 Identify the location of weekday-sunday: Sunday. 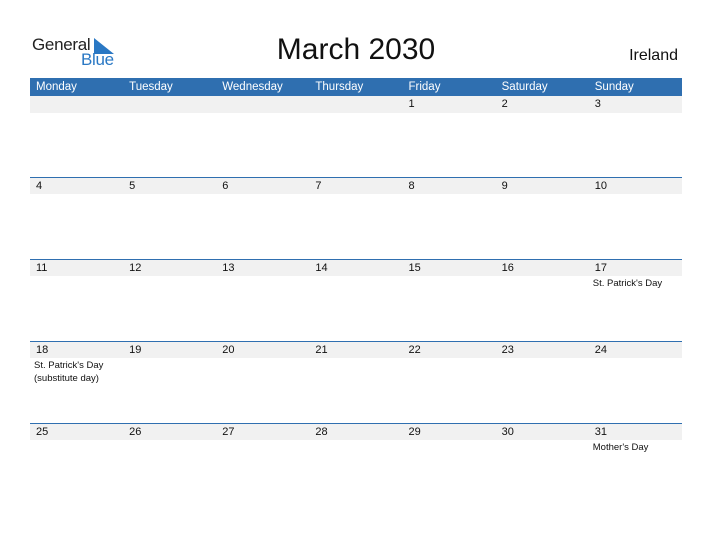
(614, 87).